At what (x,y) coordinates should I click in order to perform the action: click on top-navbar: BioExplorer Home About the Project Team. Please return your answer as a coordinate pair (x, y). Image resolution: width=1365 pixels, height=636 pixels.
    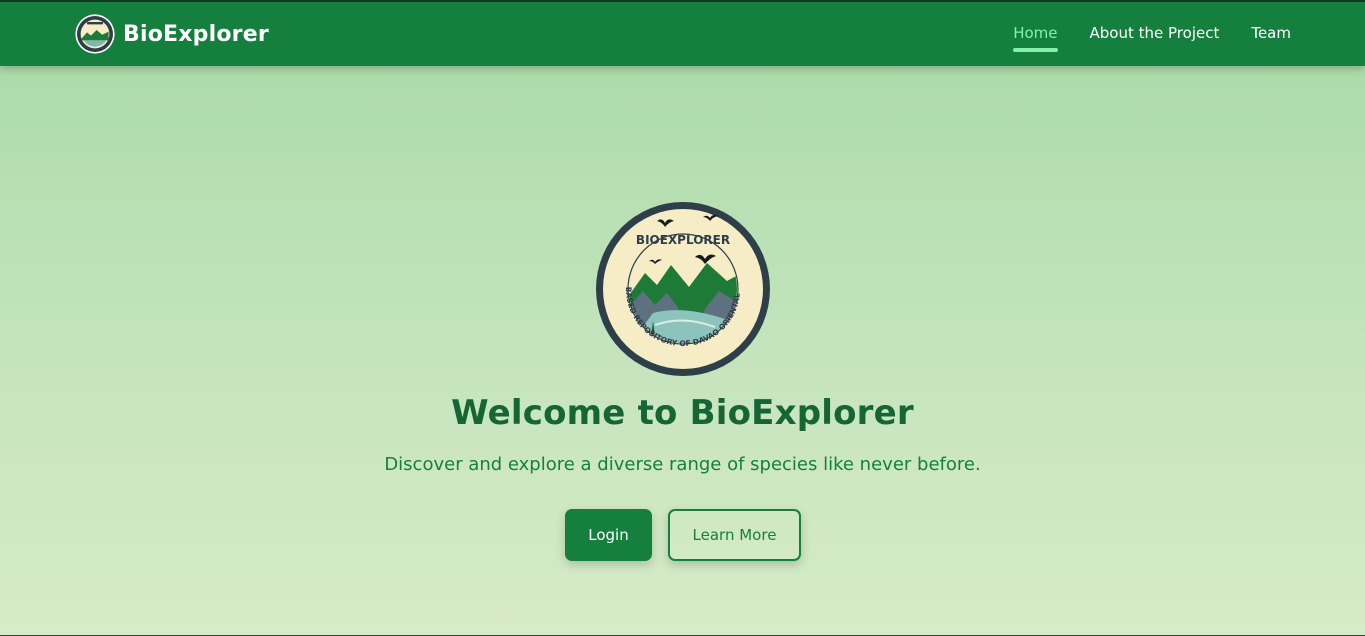
    Looking at the image, I should click on (682, 34).